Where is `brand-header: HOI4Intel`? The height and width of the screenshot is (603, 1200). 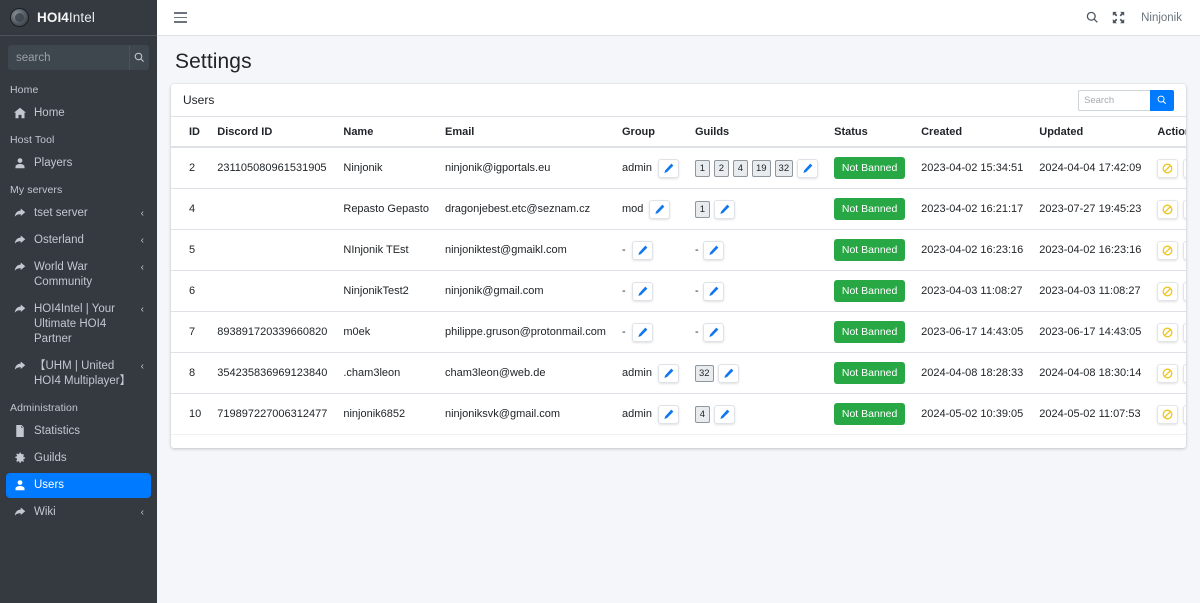 brand-header: HOI4Intel is located at coordinates (78, 18).